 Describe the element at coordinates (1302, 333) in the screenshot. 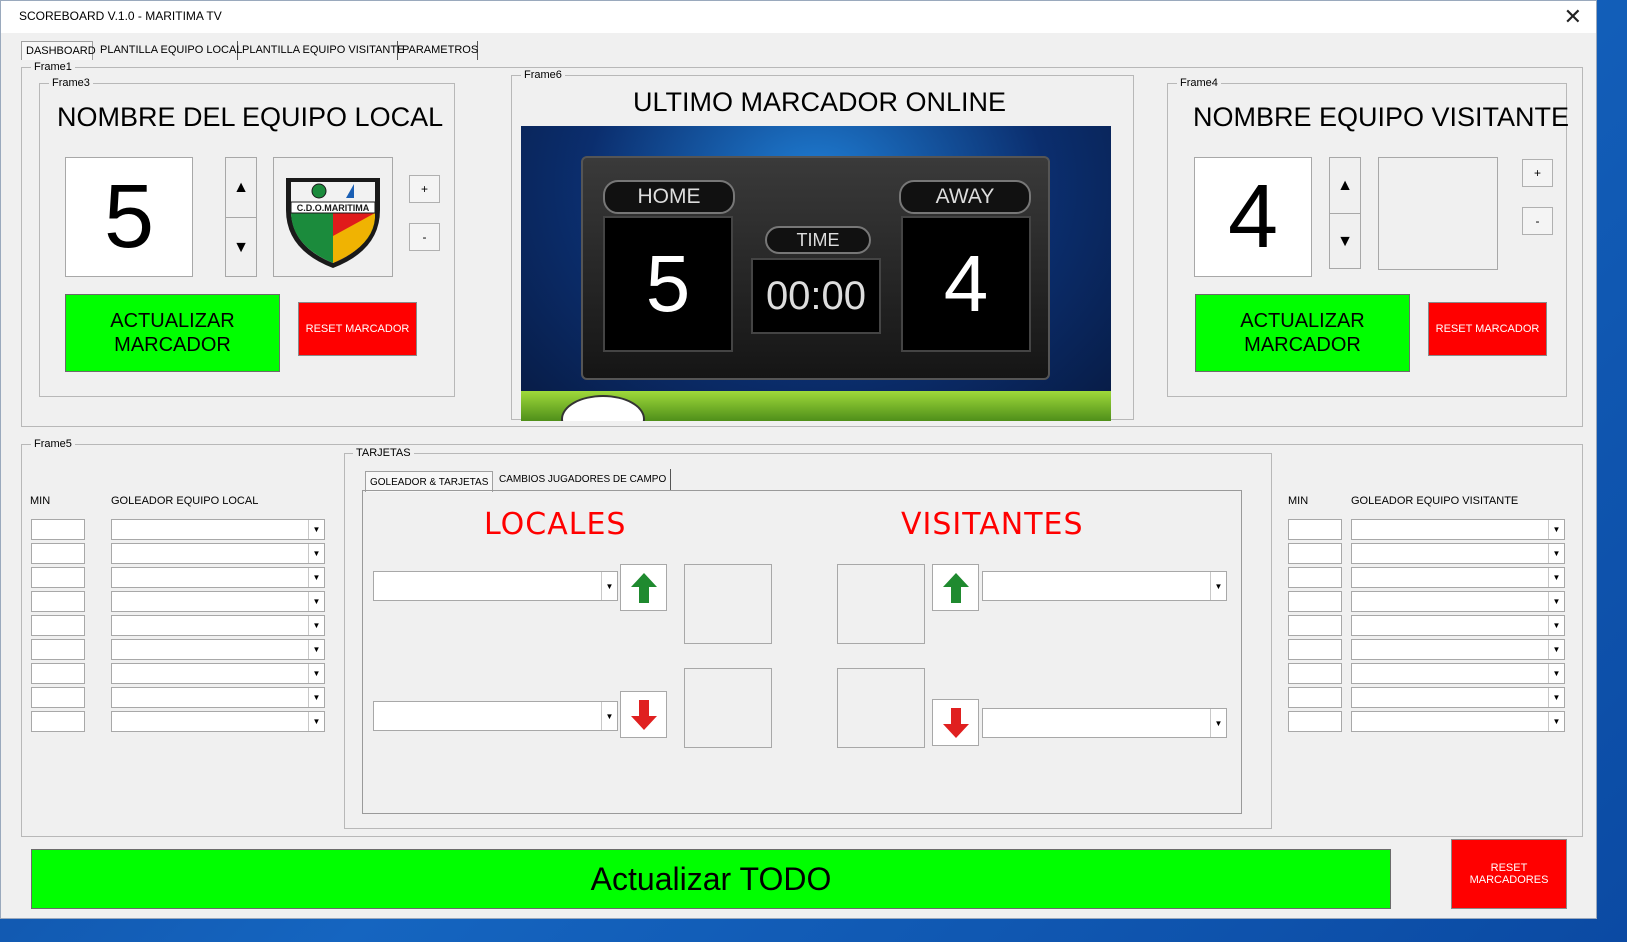

I see `visitor-update-button: ACTUALIZAR MARCADOR` at that location.